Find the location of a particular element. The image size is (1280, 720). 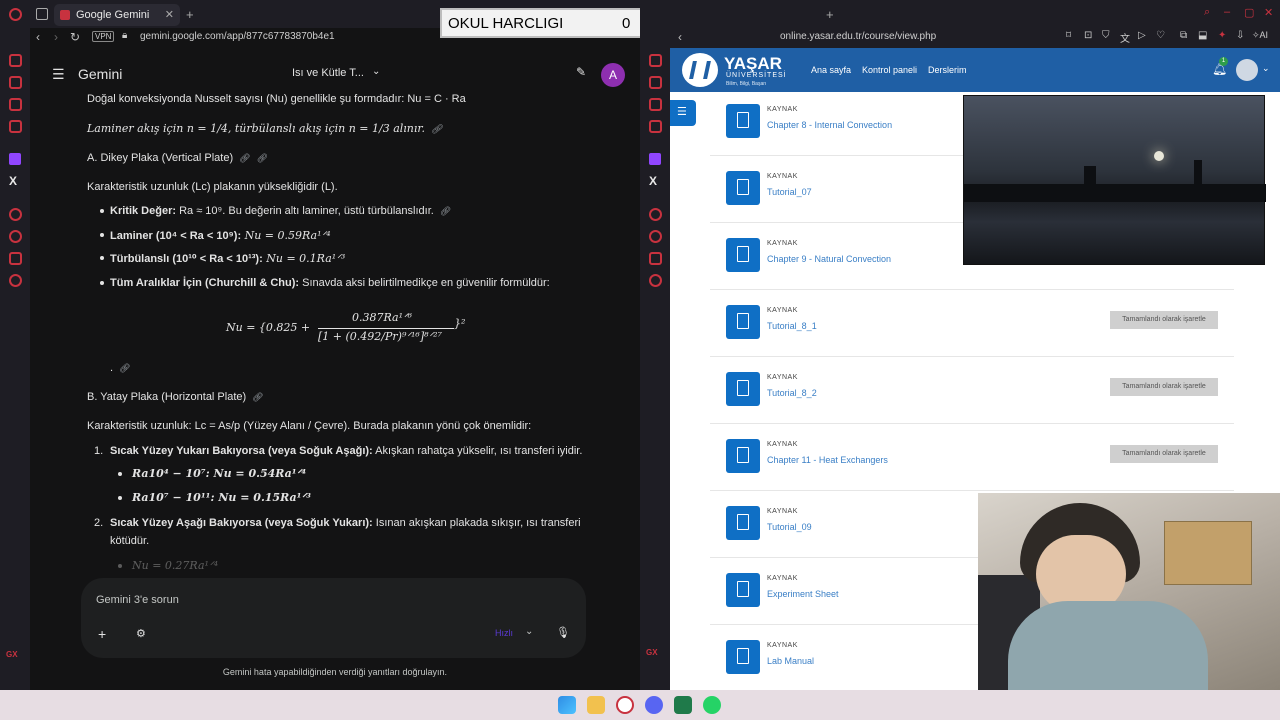

resource-type: KAYNAK is located at coordinates (782, 511).